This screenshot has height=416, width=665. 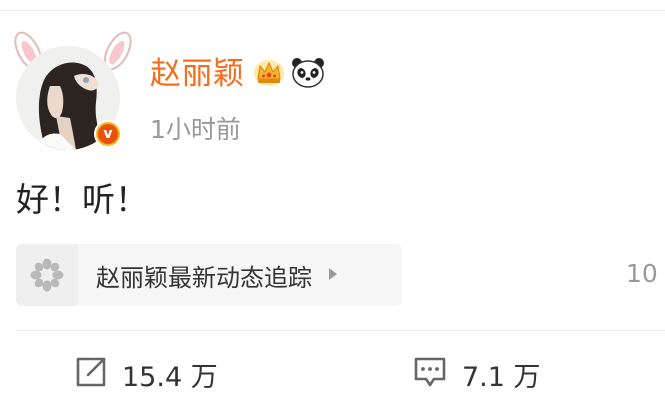 I want to click on author-name-row: 赵丽颖, so click(x=237, y=74).